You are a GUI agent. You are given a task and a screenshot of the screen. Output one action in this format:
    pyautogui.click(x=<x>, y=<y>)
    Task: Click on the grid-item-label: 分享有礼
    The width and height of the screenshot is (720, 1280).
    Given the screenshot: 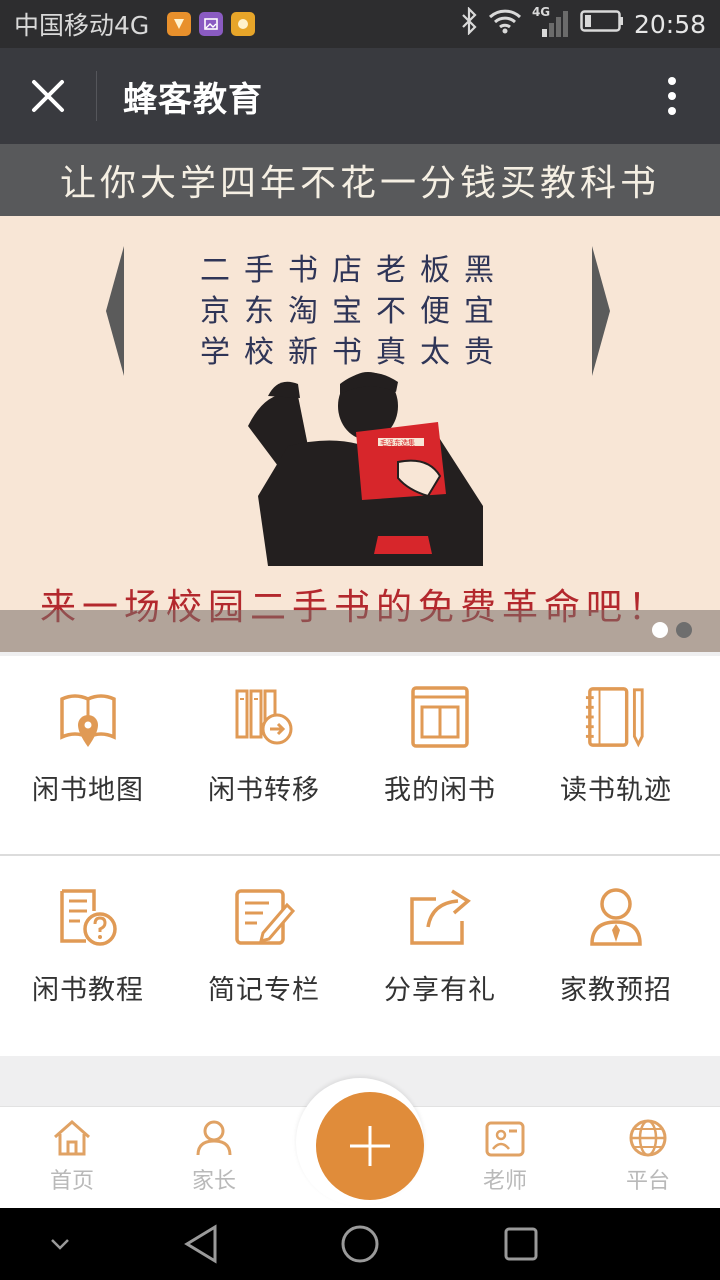 What is the action you would take?
    pyautogui.click(x=440, y=990)
    